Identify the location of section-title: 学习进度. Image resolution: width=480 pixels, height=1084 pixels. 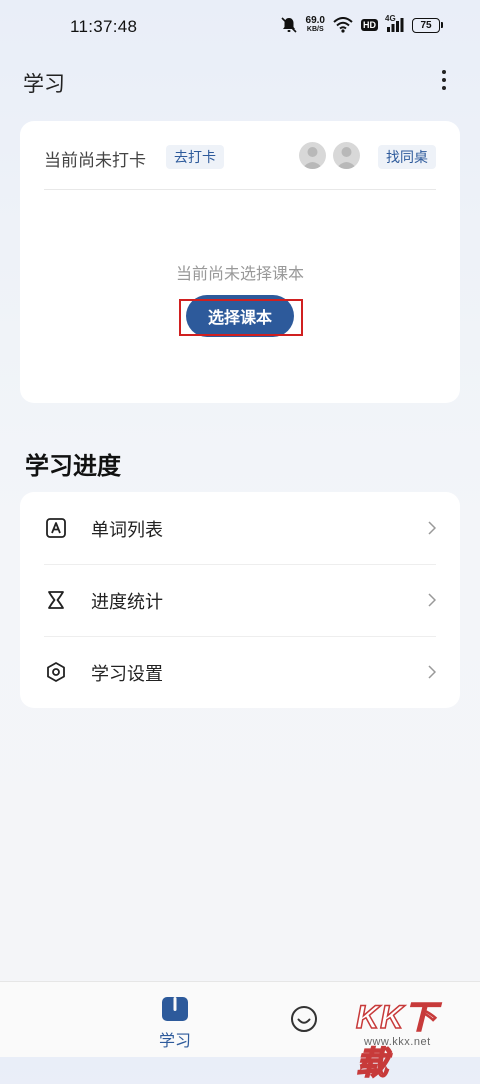
(73, 466).